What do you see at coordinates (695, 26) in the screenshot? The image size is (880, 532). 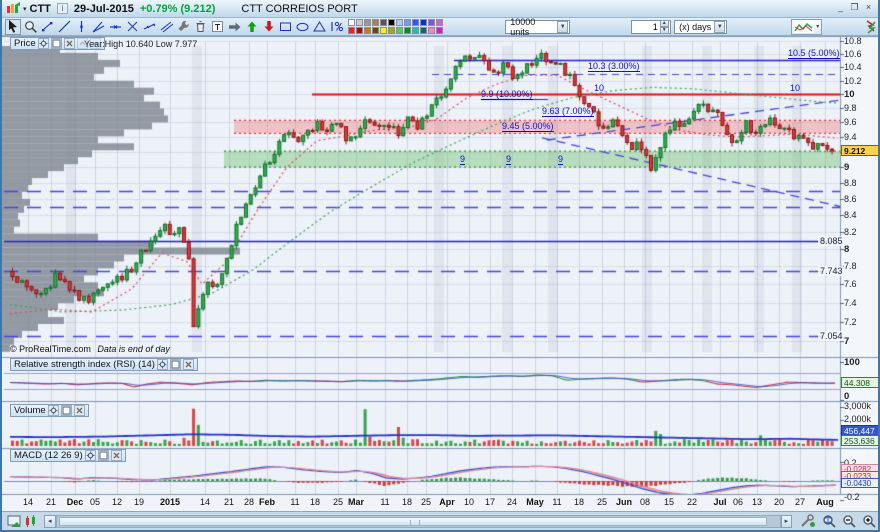 I see `interval-unit-value: (x) days` at bounding box center [695, 26].